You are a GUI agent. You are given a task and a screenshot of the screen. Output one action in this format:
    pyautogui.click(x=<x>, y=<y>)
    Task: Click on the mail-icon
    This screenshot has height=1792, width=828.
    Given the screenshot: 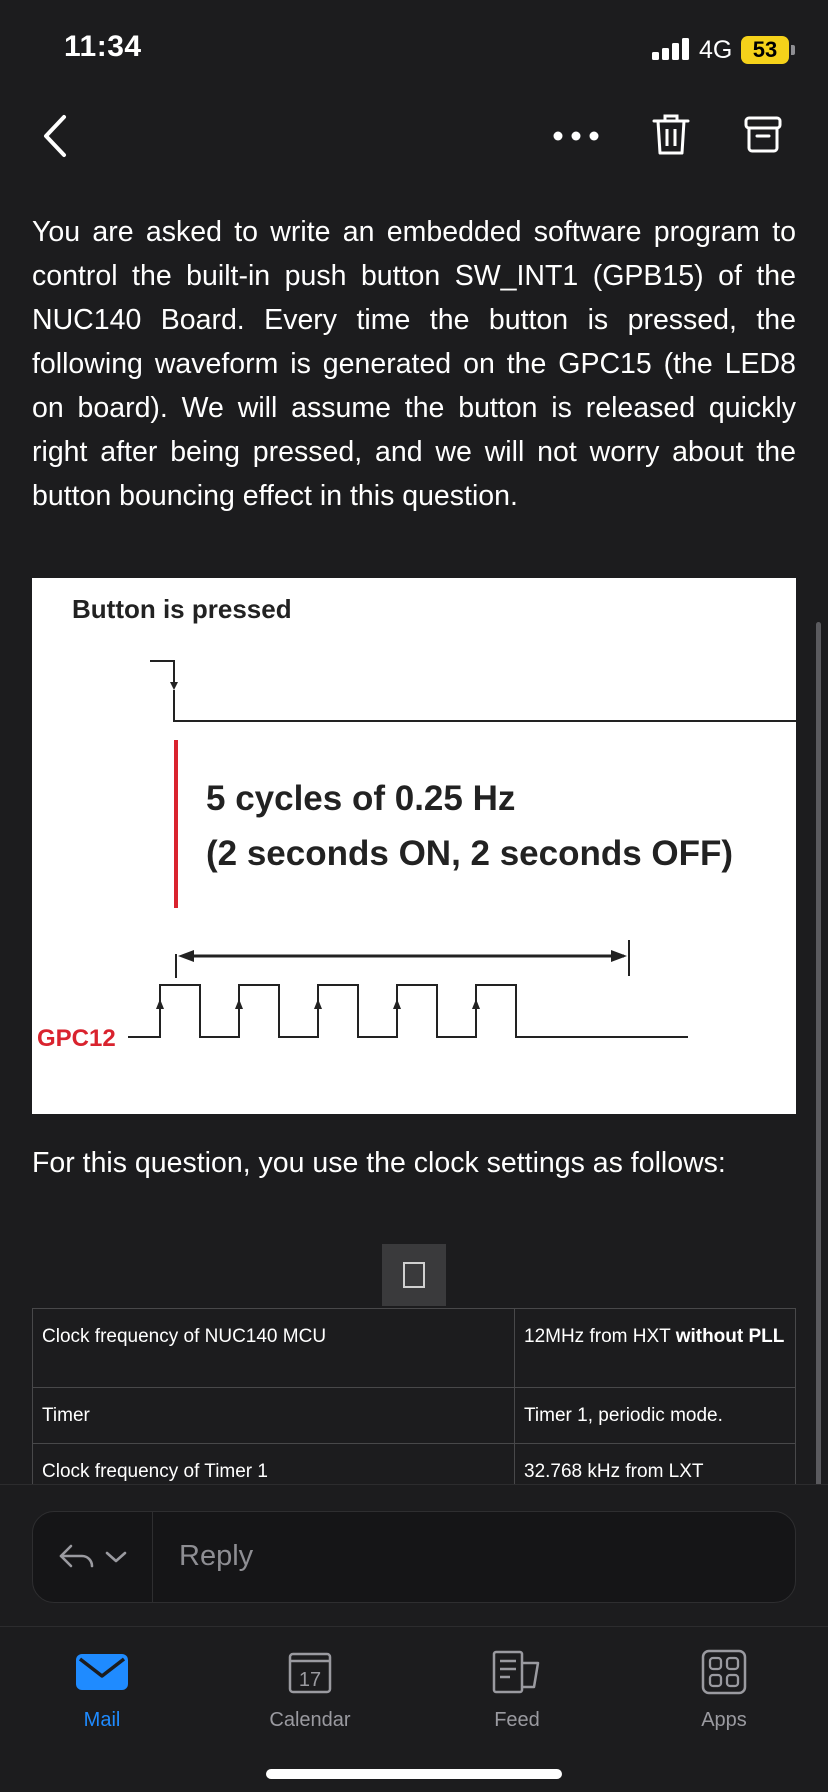 What is the action you would take?
    pyautogui.click(x=102, y=1672)
    